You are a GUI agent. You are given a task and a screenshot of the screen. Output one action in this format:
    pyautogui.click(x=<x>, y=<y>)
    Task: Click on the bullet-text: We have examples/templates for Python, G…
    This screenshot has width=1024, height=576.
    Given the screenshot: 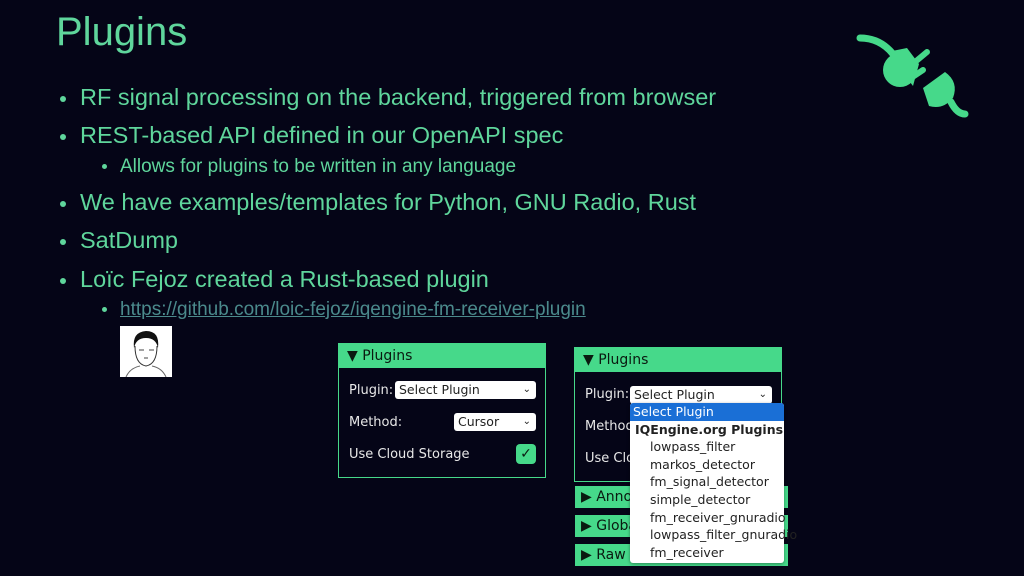 What is the action you would take?
    pyautogui.click(x=388, y=202)
    